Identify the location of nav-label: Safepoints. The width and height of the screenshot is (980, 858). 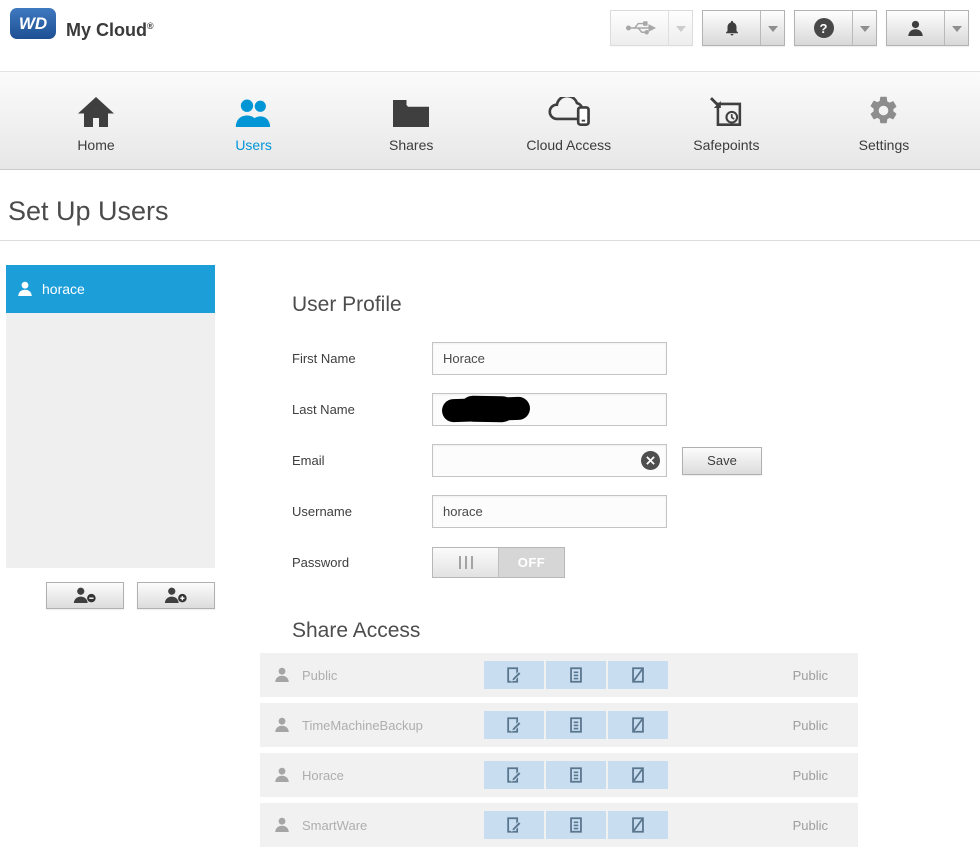
(726, 144).